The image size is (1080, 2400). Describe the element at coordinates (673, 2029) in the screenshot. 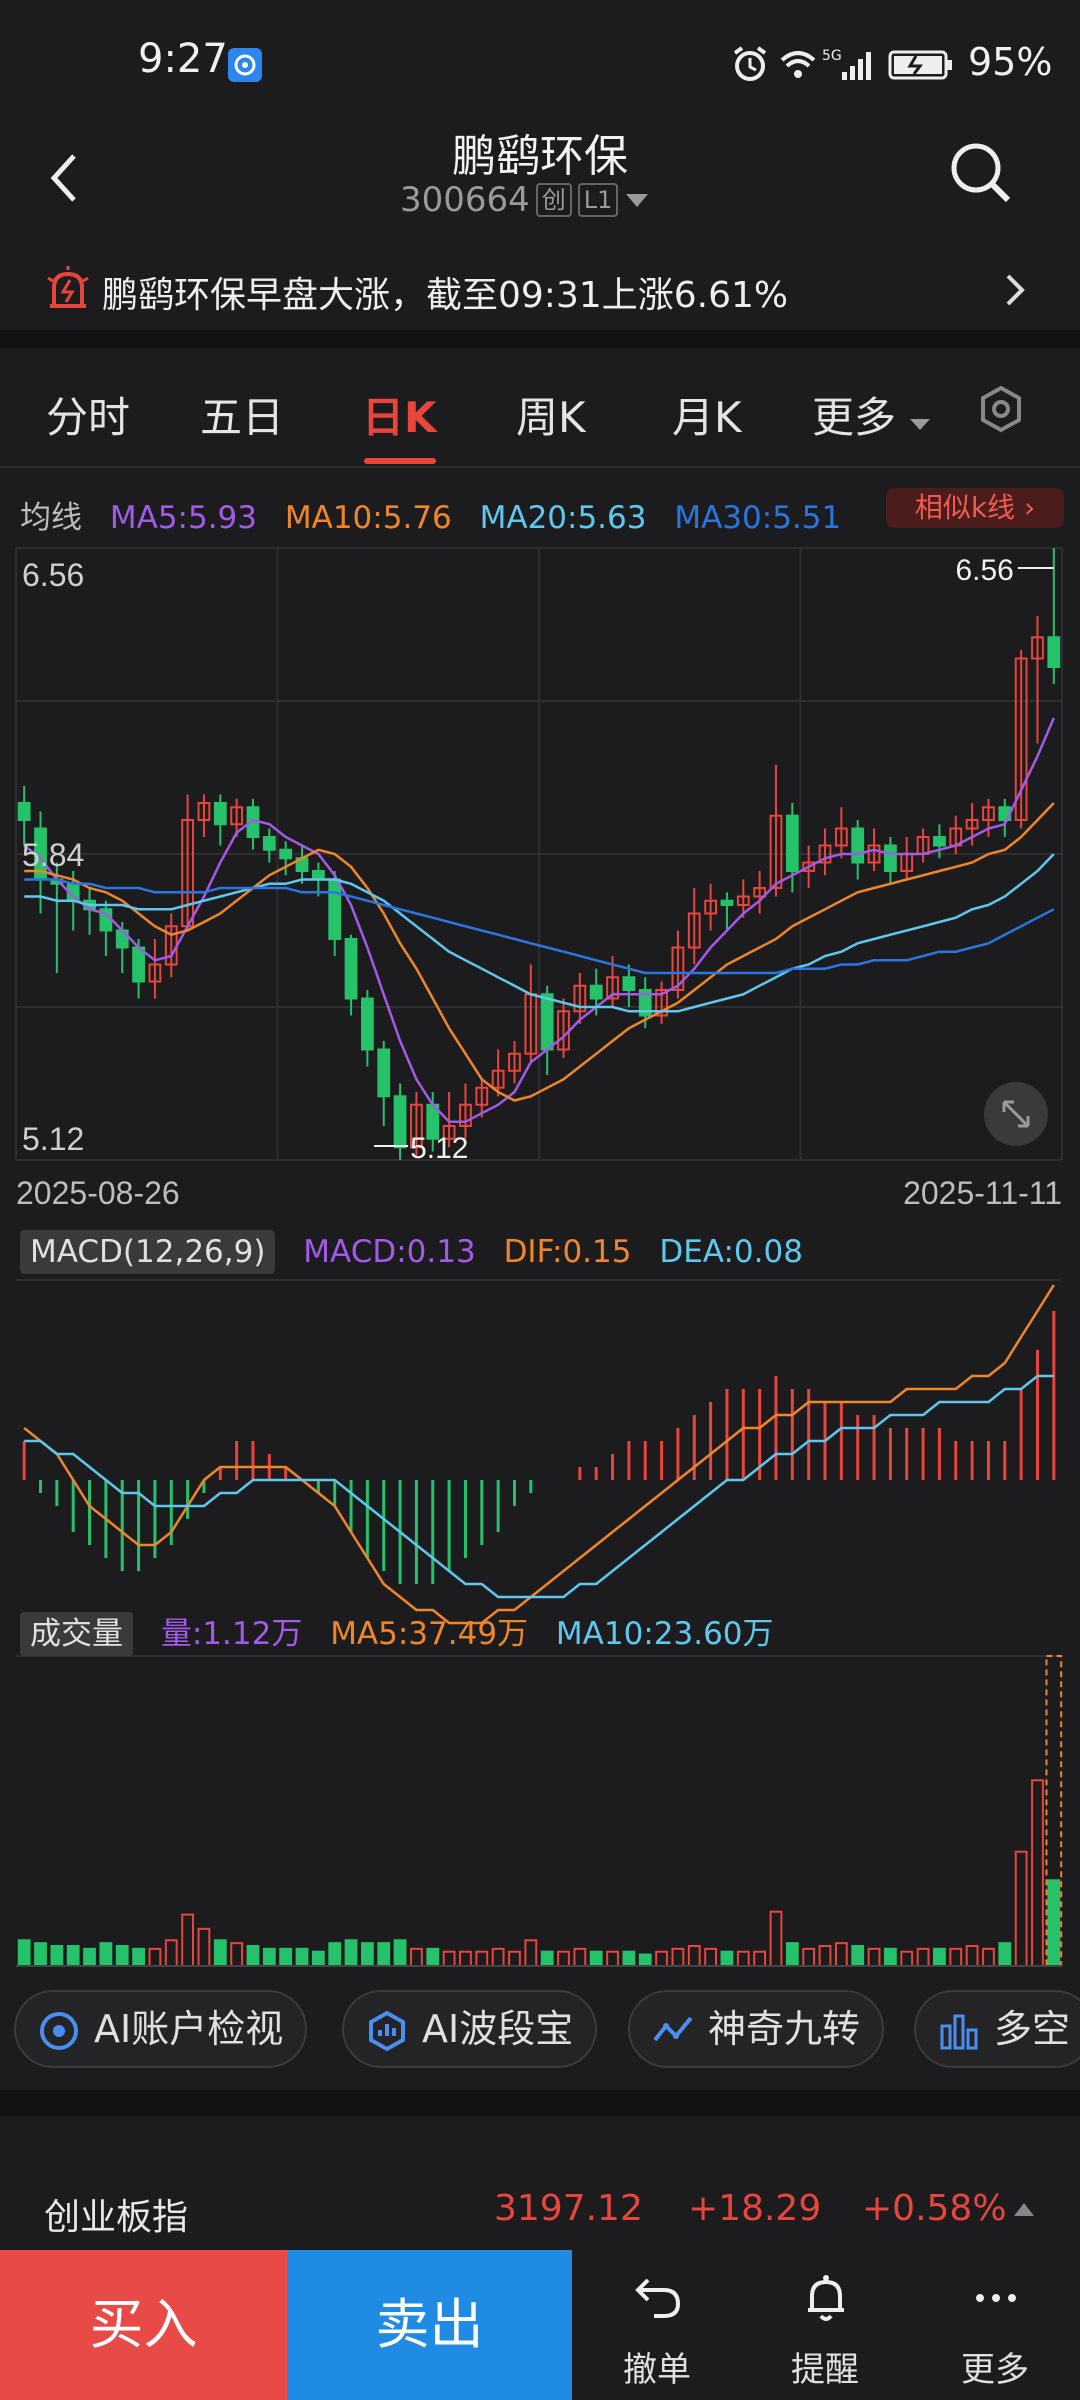

I see `trend-line-icon` at that location.